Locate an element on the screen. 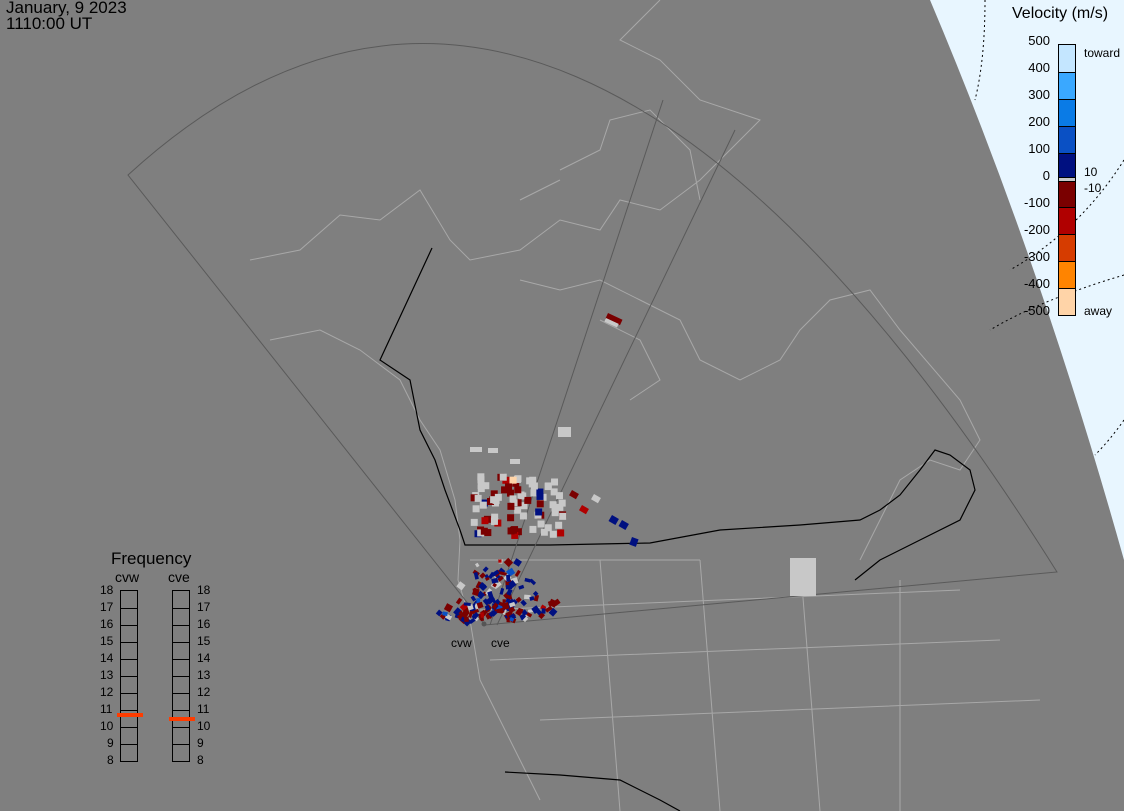  velocity-colorbar is located at coordinates (1067, 180).